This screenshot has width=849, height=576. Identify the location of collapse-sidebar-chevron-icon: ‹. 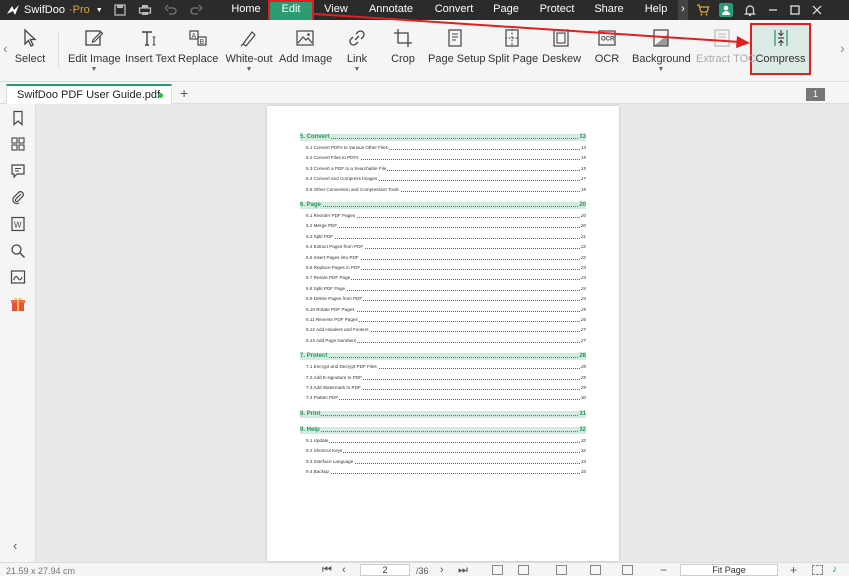
(15, 545).